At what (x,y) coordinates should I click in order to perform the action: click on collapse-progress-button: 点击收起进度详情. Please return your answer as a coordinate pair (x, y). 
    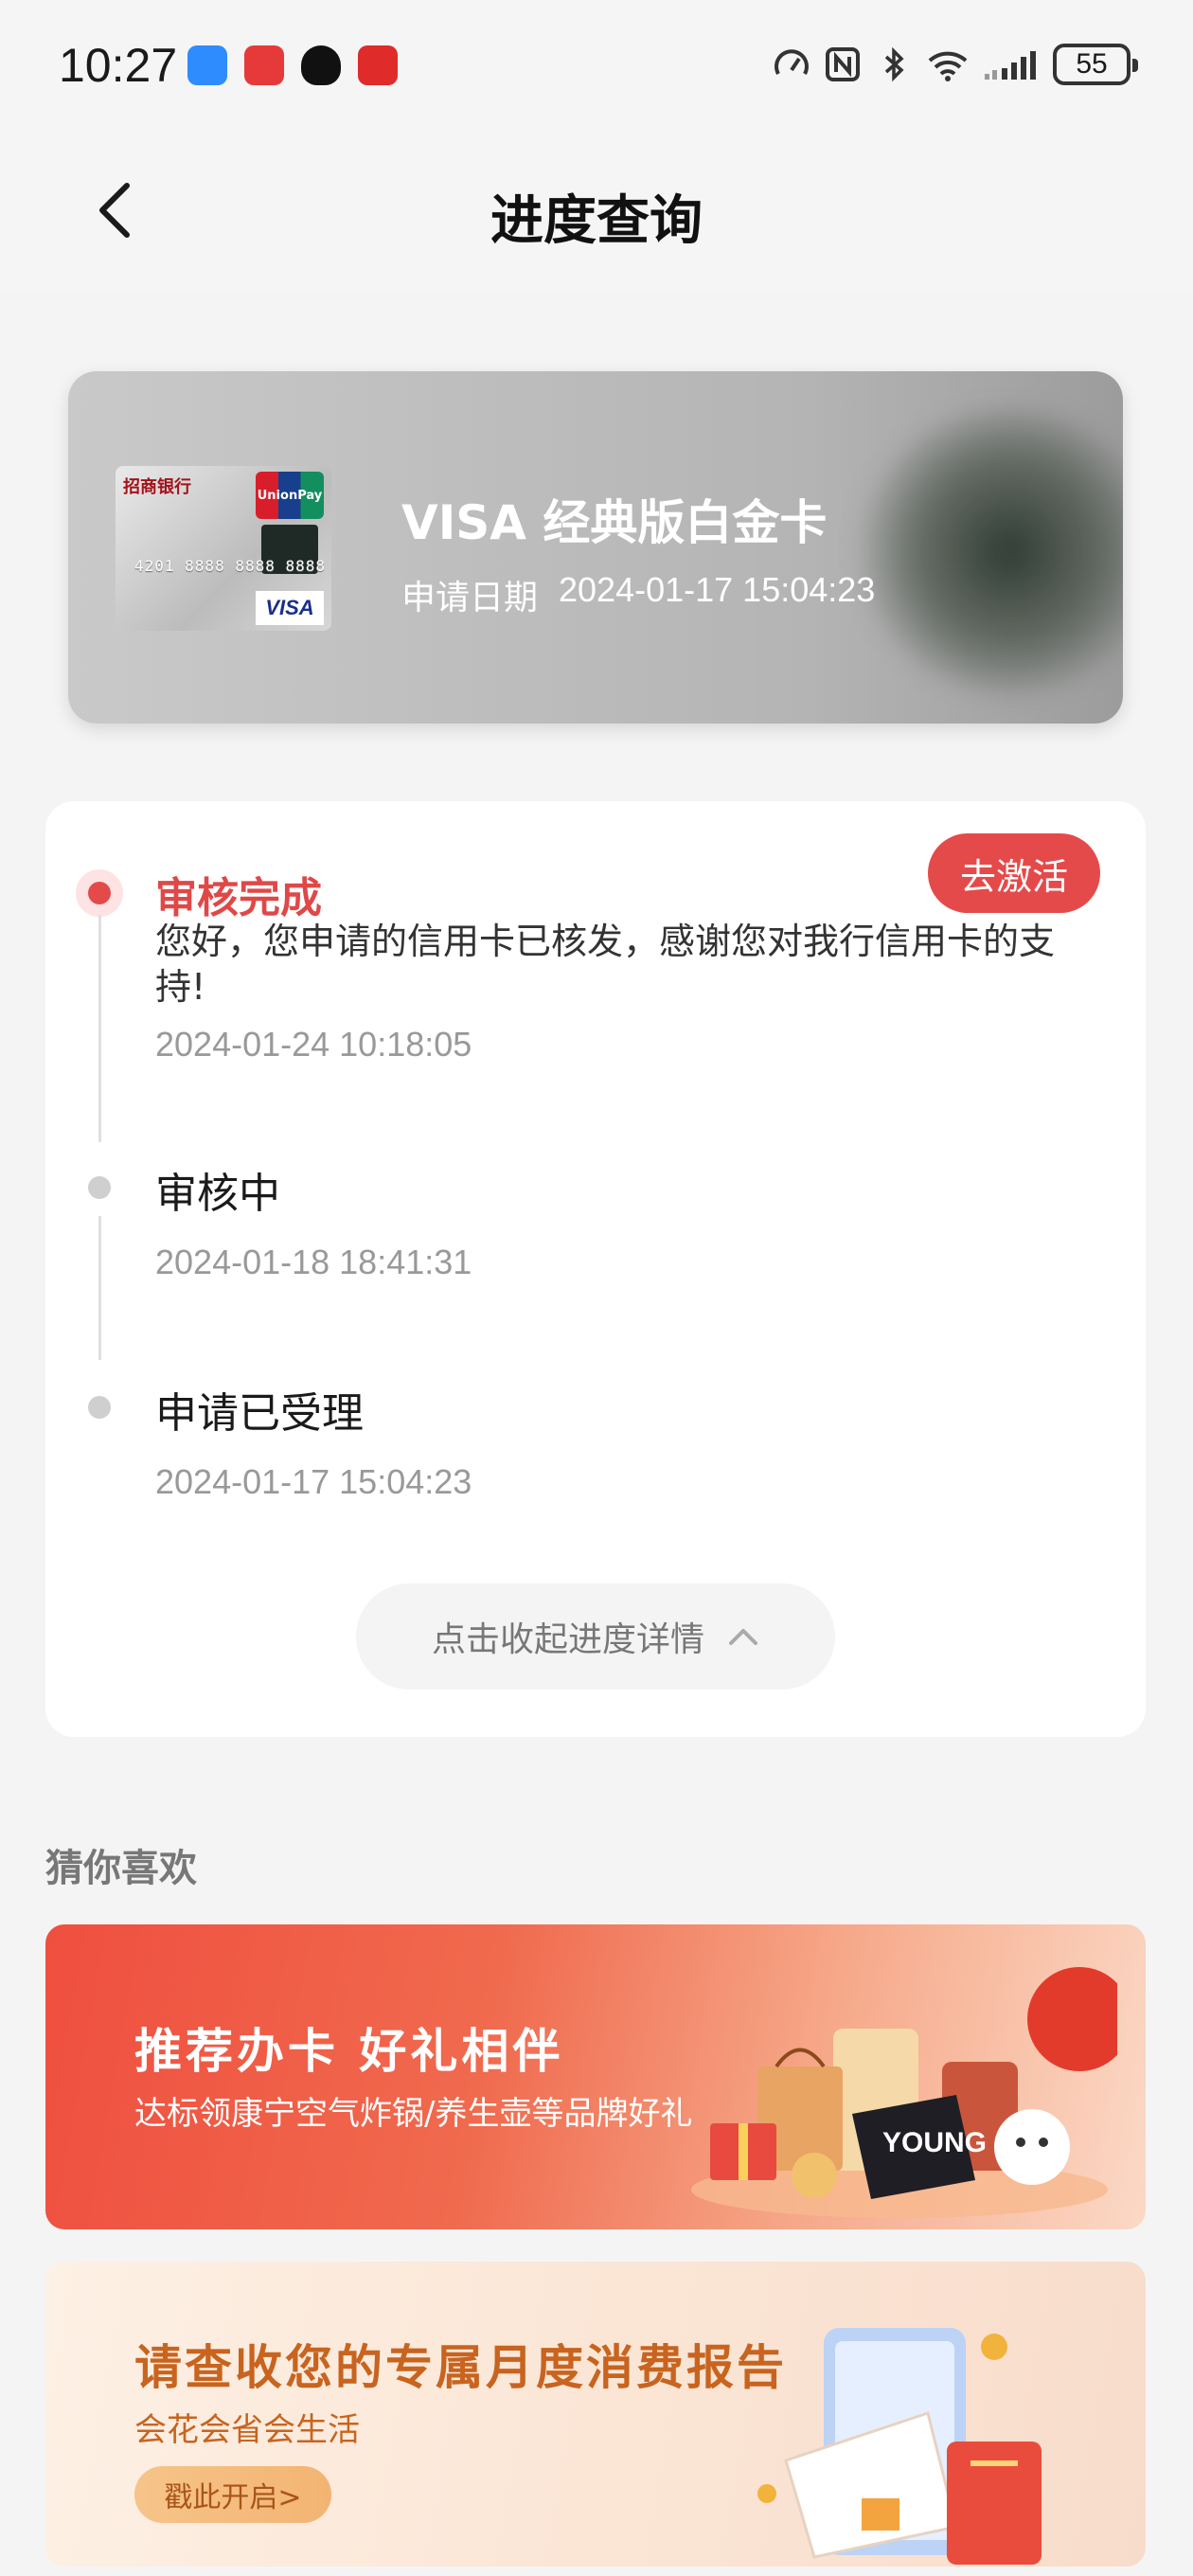
    Looking at the image, I should click on (595, 1636).